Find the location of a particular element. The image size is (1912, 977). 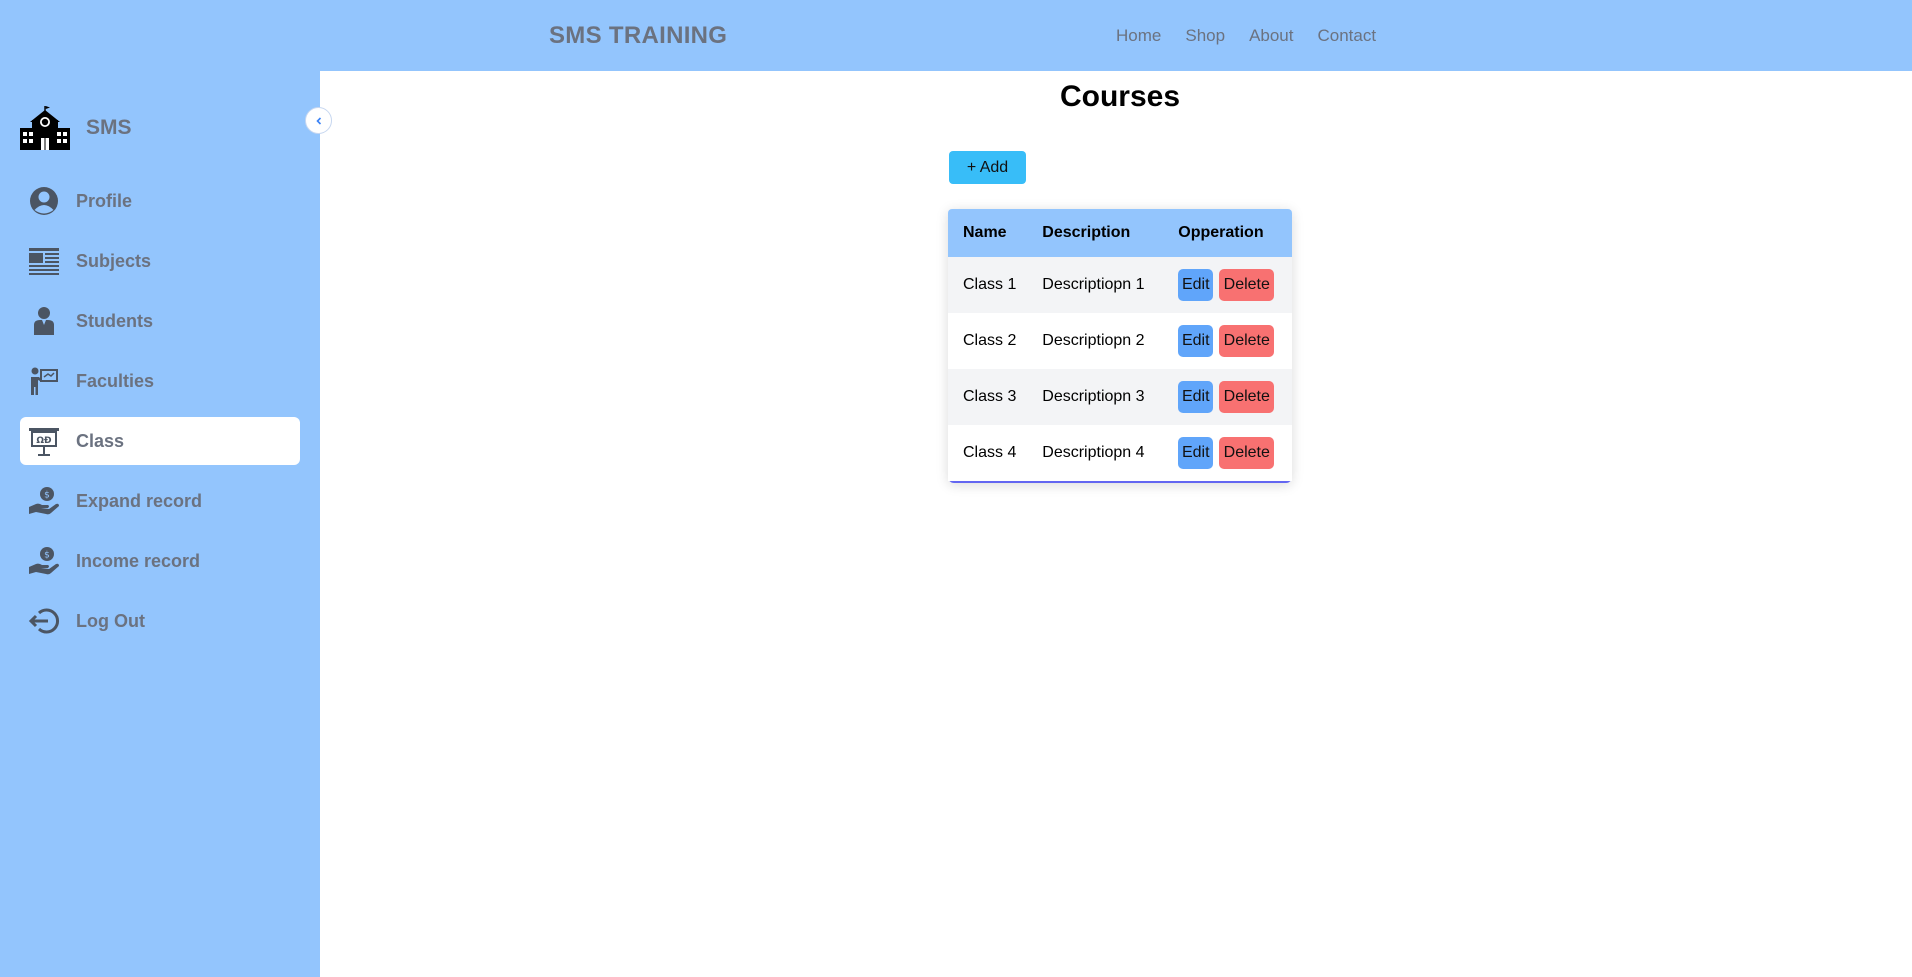

svg-text: ΩÐ is located at coordinates (44, 441).